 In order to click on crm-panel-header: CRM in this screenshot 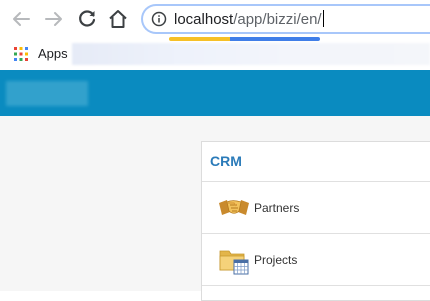, I will do `click(316, 162)`.